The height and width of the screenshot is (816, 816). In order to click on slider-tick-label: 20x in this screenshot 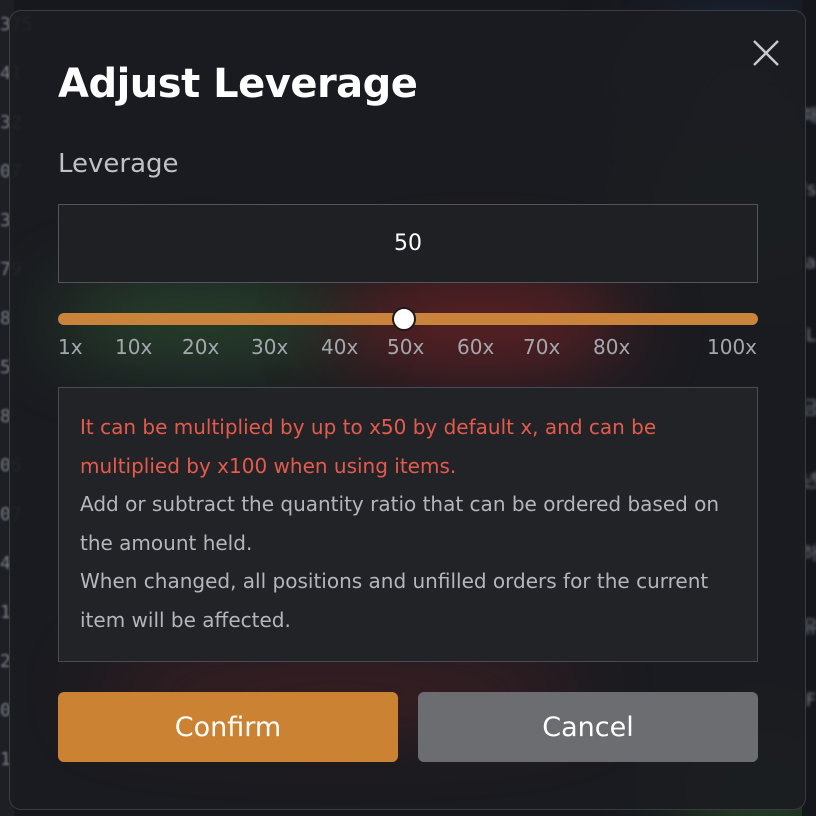, I will do `click(200, 347)`.